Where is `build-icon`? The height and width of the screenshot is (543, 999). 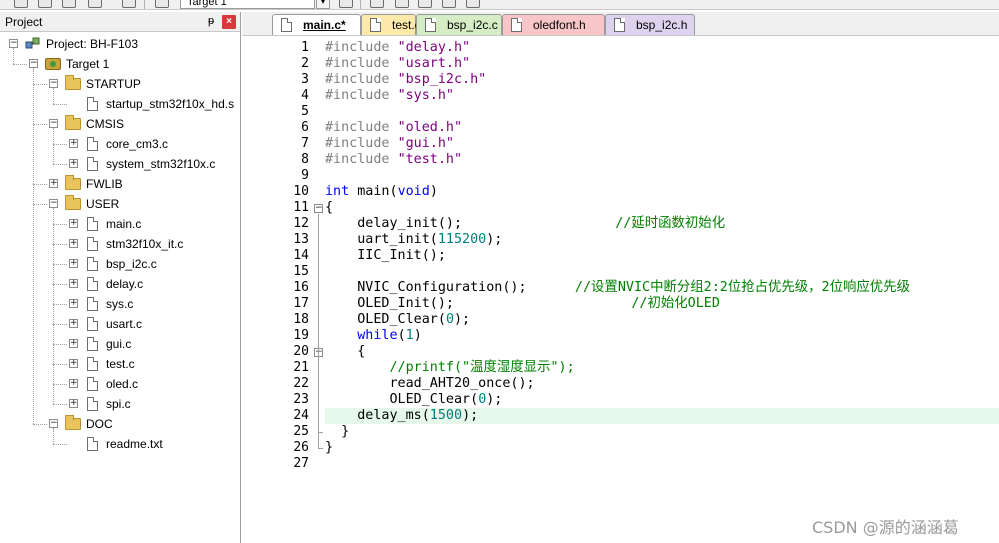
build-icon is located at coordinates (21, 4).